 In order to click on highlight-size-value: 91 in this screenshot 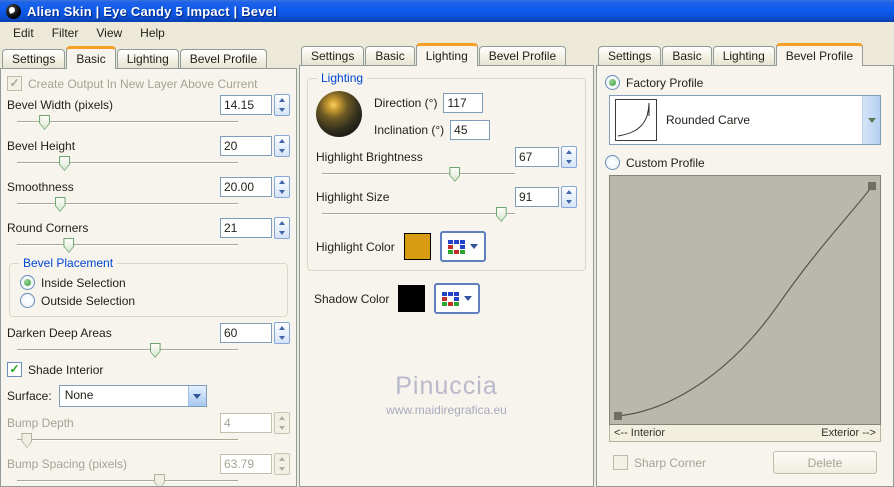, I will do `click(537, 196)`.